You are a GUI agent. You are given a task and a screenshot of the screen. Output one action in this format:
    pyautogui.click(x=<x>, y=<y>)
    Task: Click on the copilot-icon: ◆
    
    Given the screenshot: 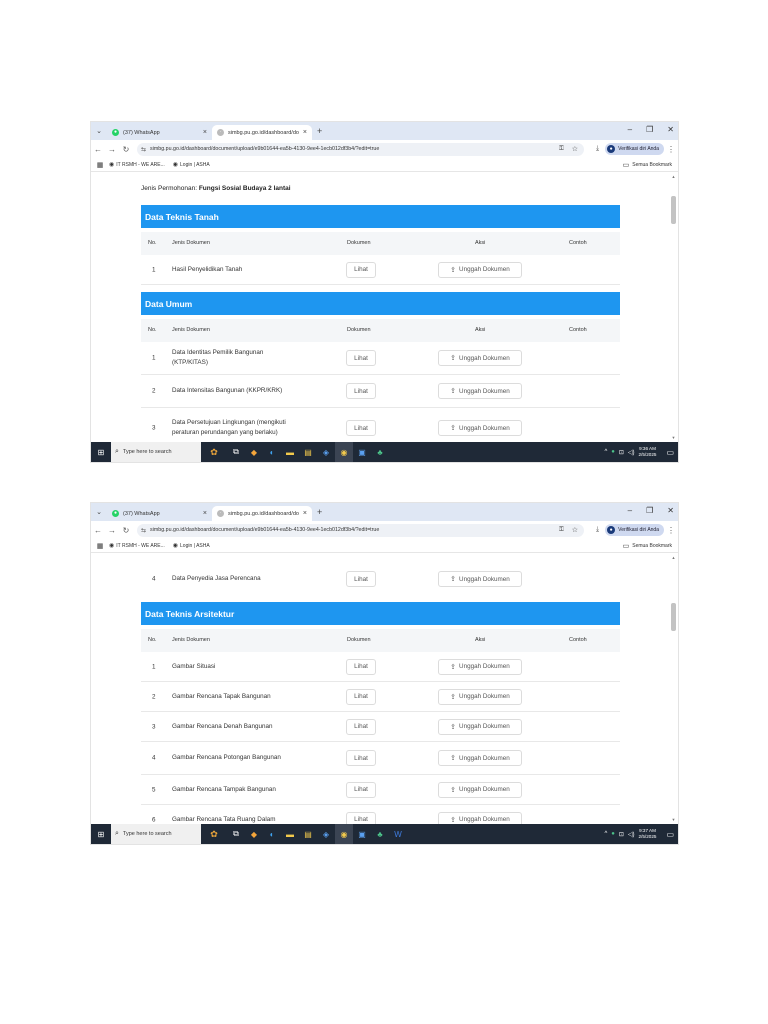 What is the action you would take?
    pyautogui.click(x=254, y=834)
    